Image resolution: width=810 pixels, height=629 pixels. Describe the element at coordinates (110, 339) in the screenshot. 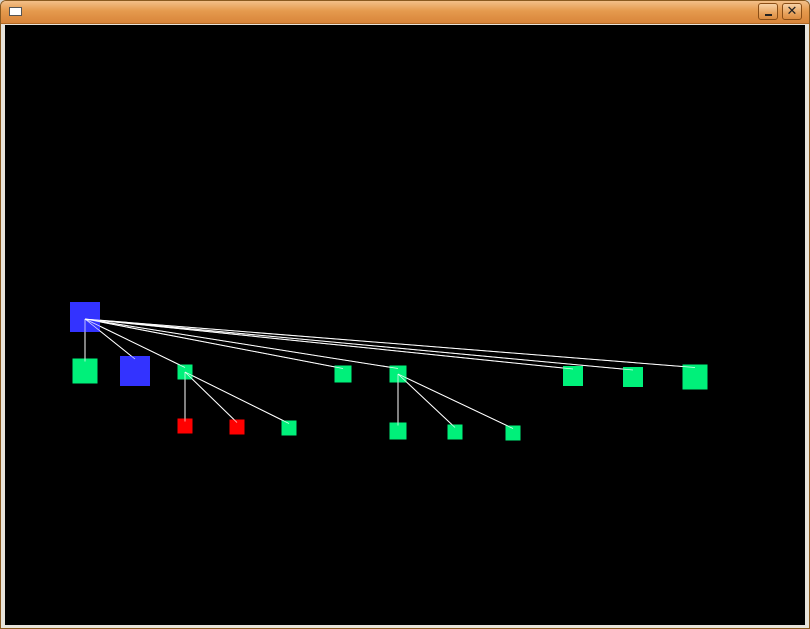

I see `edge-overlay-root-c2` at that location.